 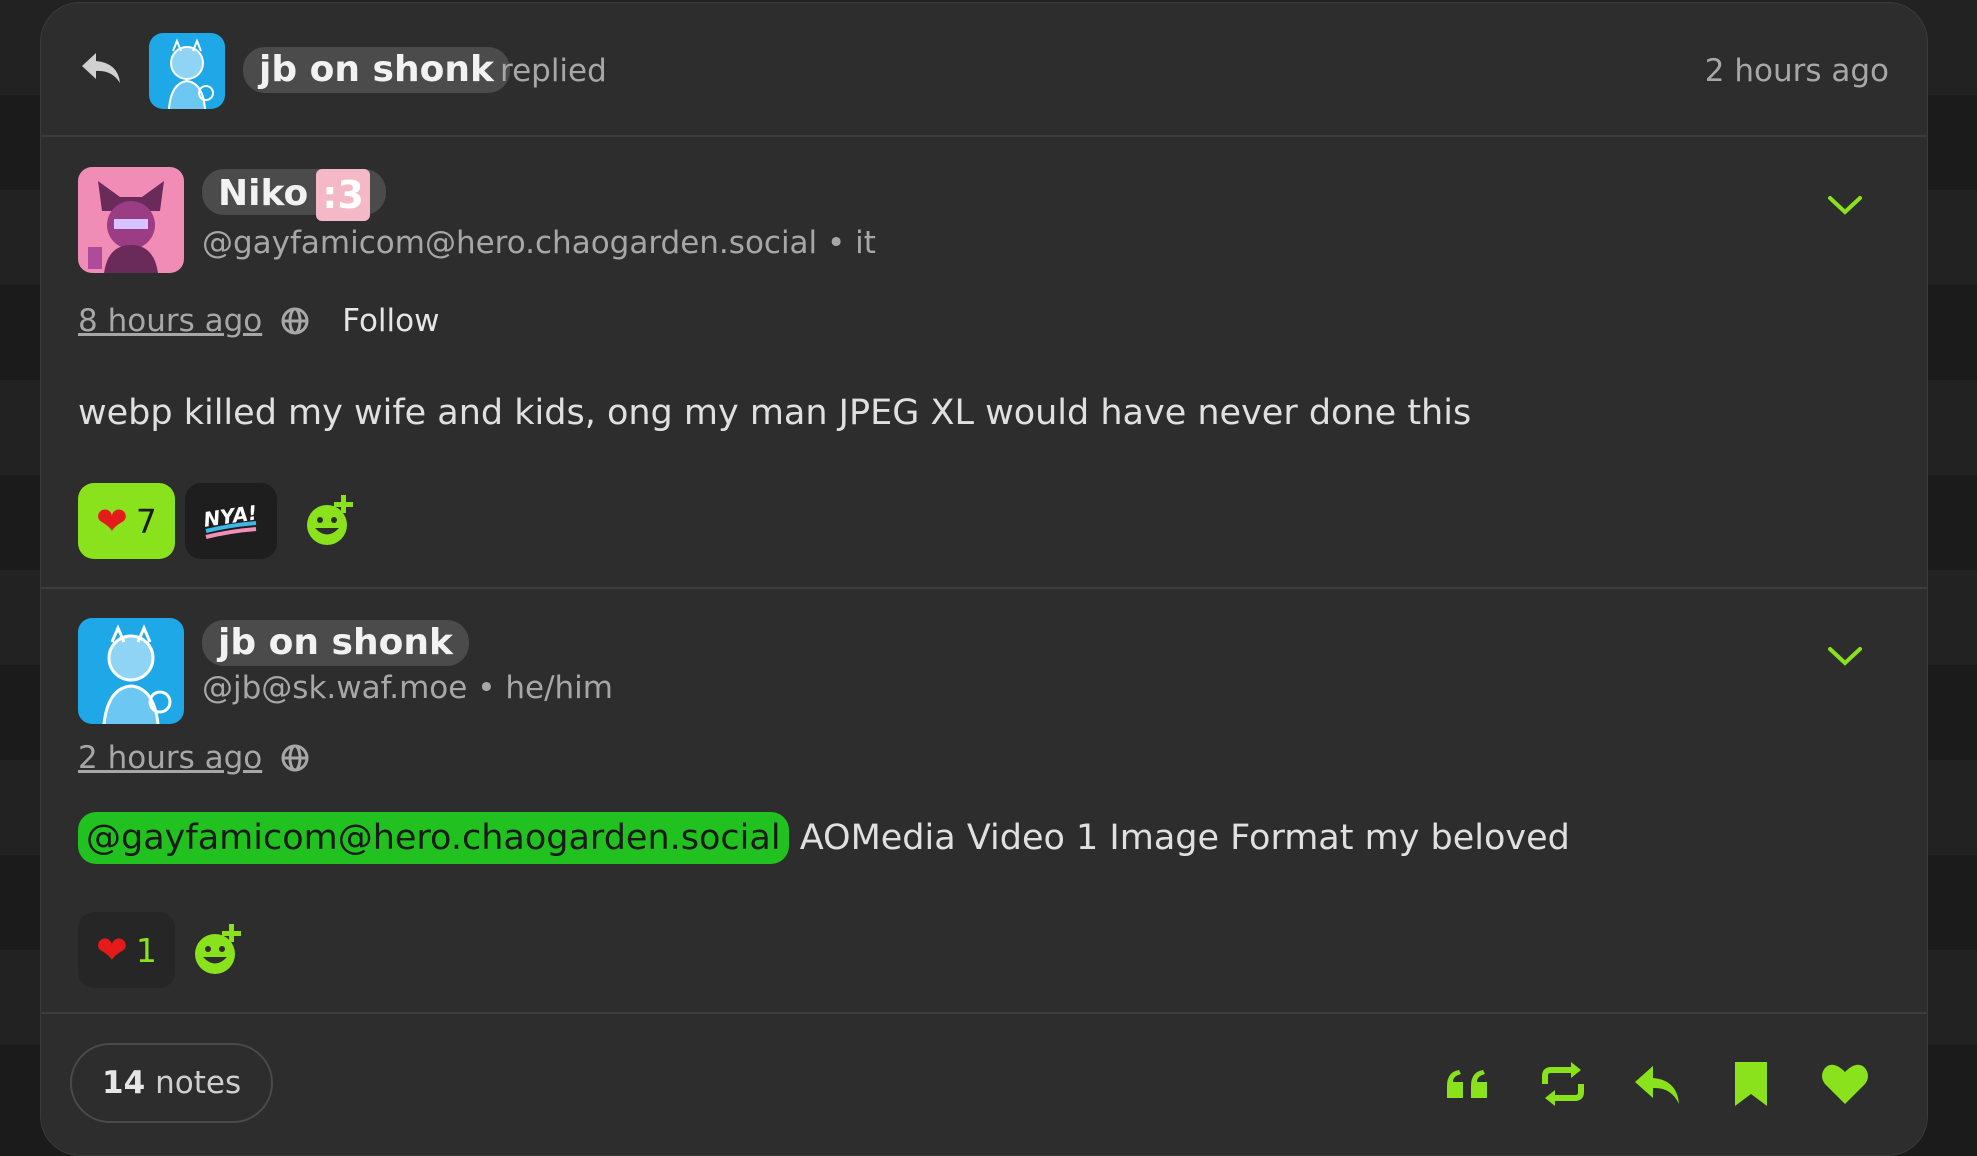 I want to click on author-handle: @gayfamicom@hero.chaogarden.social • it, so click(x=539, y=243).